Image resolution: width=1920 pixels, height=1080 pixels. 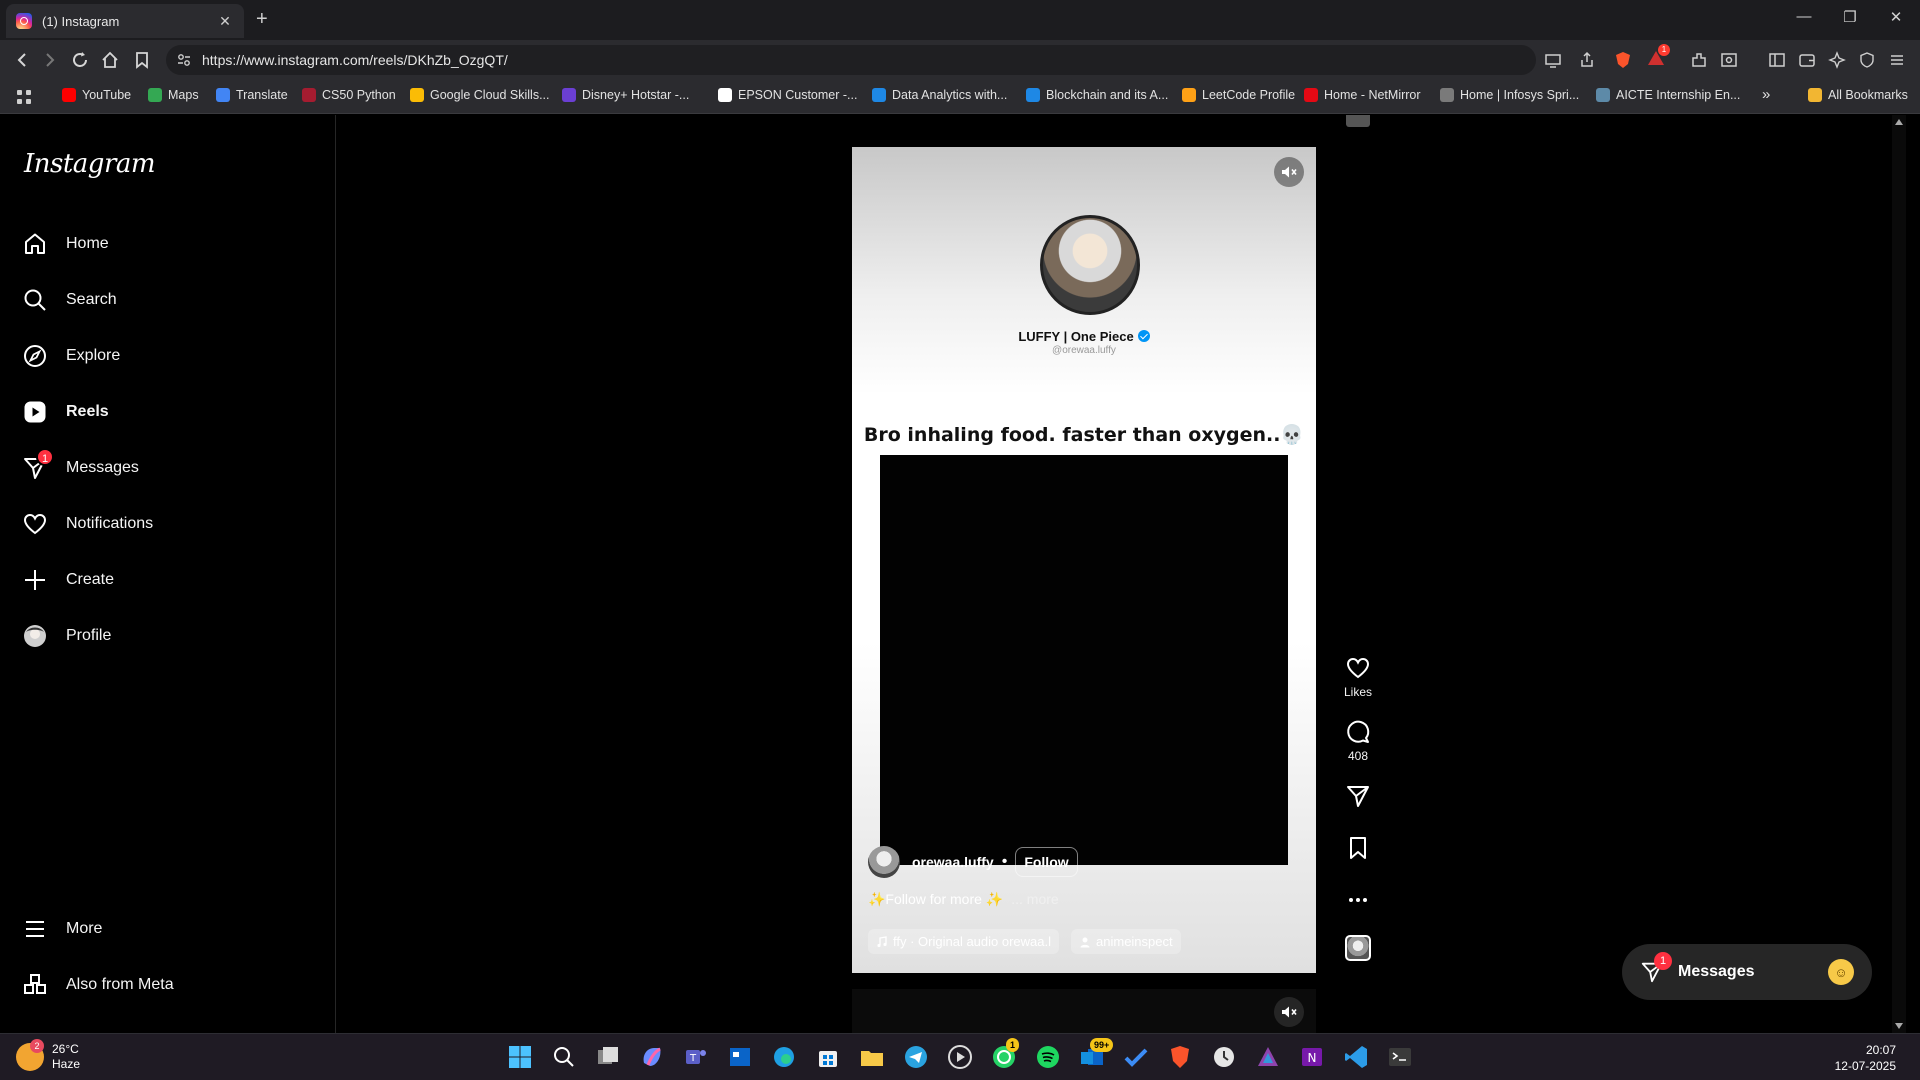 What do you see at coordinates (872, 1057) in the screenshot?
I see `file-explorer-icon` at bounding box center [872, 1057].